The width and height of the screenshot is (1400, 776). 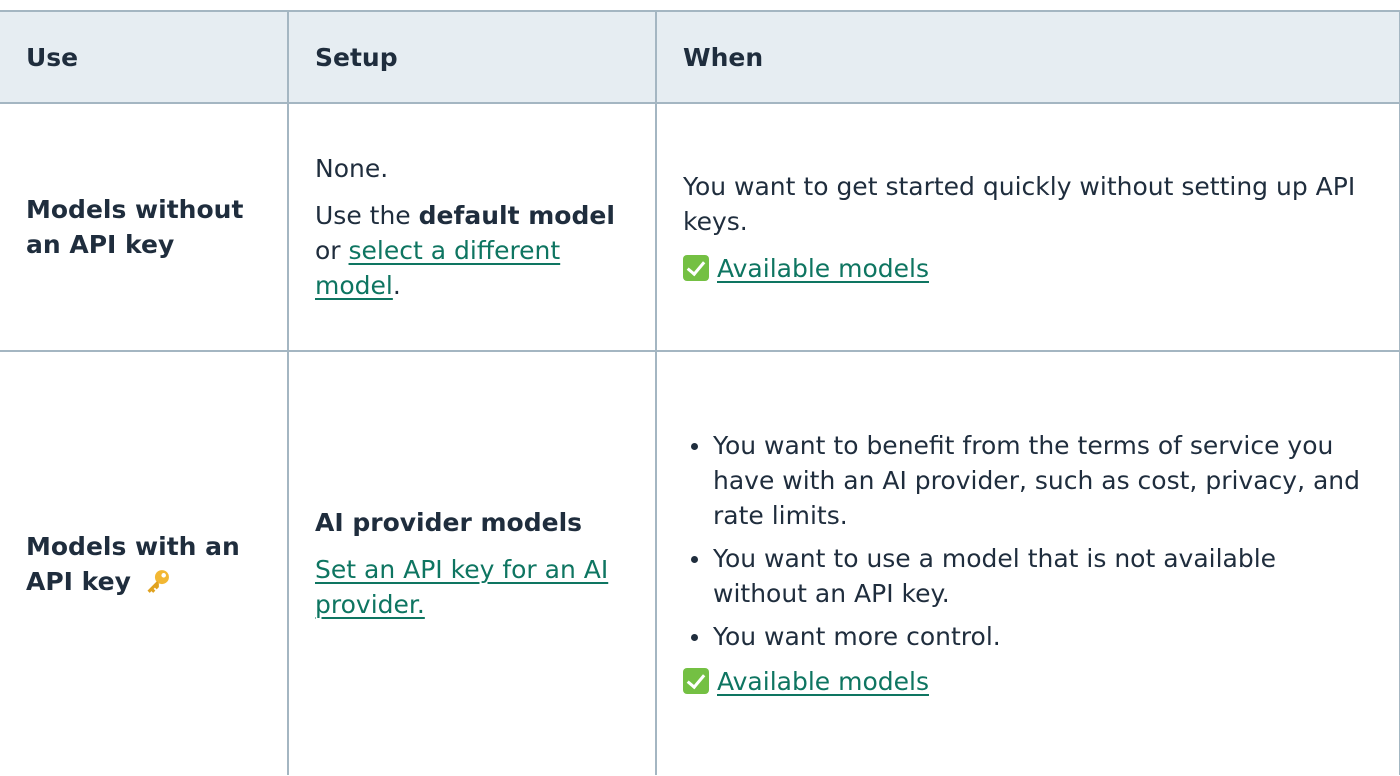 I want to click on use-cell: Models with an API key, so click(x=144, y=562).